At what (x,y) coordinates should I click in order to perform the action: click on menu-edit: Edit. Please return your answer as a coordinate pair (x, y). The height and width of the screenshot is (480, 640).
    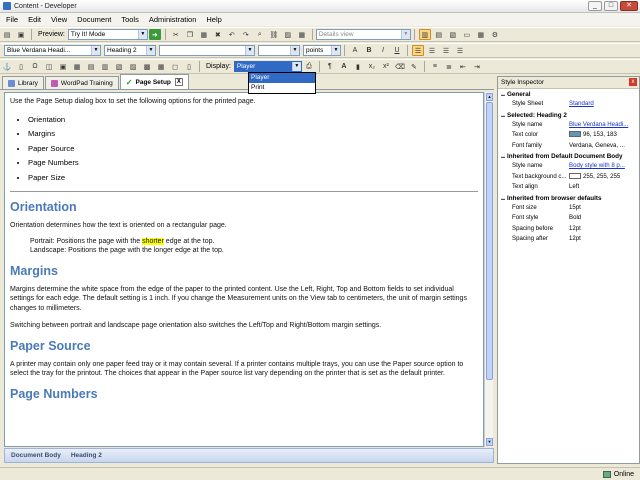
    Looking at the image, I should click on (34, 19).